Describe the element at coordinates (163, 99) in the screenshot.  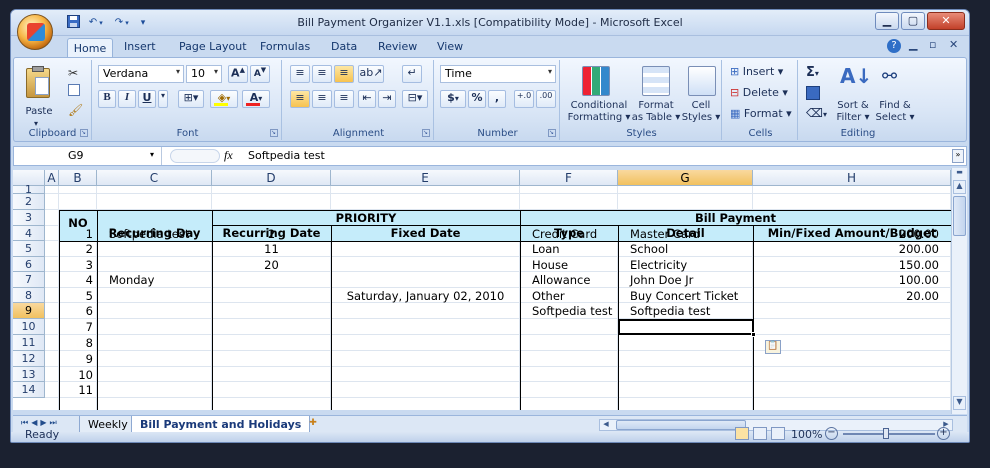
I see `underline-dropdown-icon: ▾` at that location.